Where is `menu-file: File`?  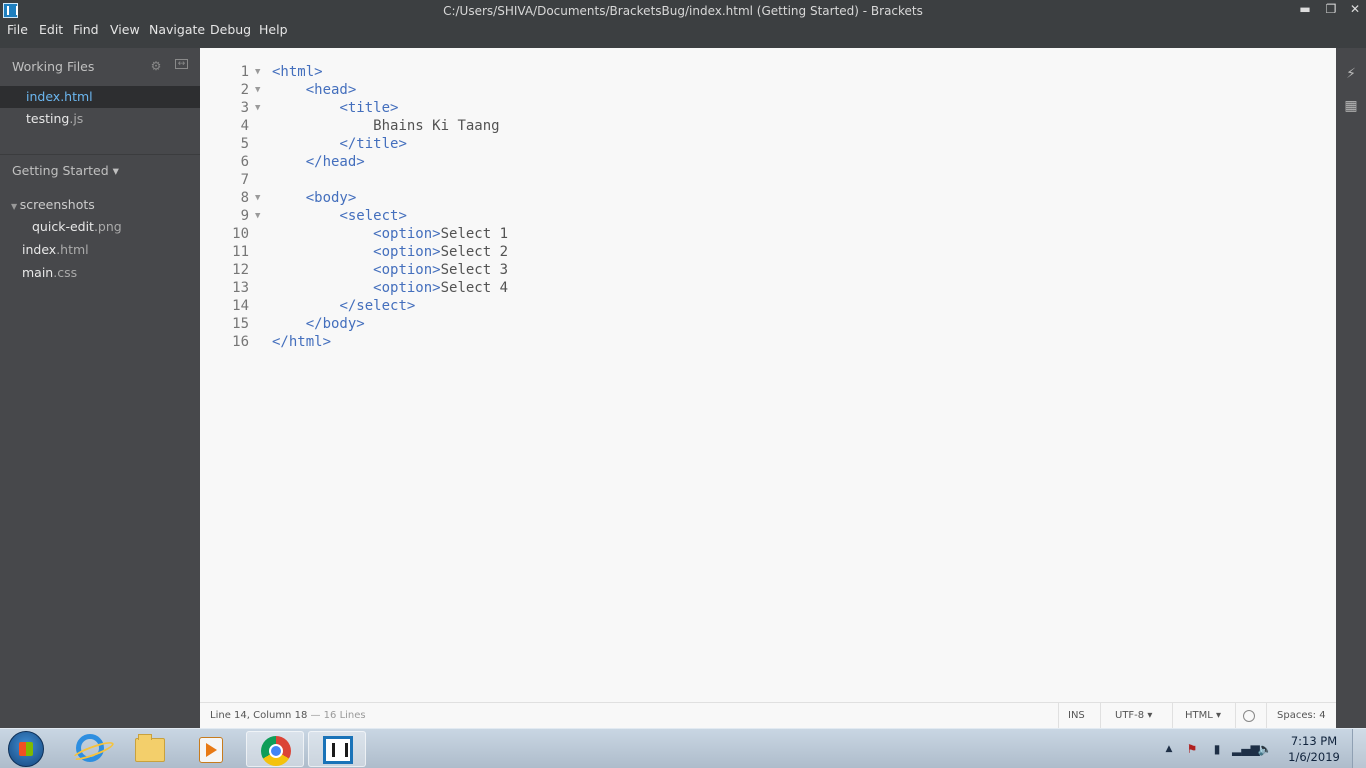
menu-file: File is located at coordinates (17, 32).